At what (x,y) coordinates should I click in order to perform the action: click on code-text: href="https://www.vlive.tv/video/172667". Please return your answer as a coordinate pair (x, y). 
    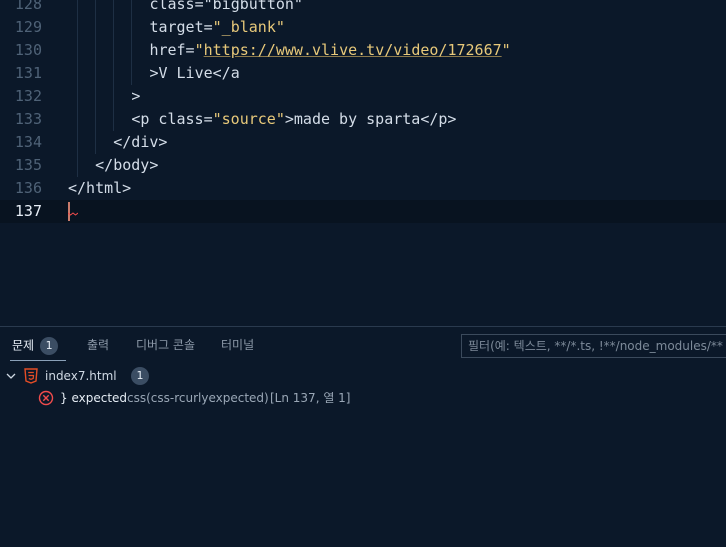
    Looking at the image, I should click on (329, 50).